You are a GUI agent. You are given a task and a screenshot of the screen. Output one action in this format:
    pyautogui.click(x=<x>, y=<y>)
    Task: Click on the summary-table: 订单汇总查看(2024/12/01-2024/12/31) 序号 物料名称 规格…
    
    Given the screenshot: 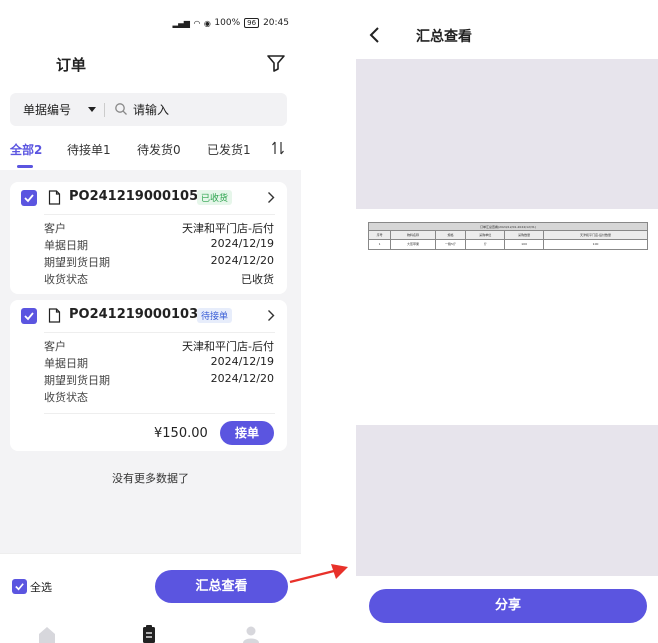 What is the action you would take?
    pyautogui.click(x=508, y=236)
    